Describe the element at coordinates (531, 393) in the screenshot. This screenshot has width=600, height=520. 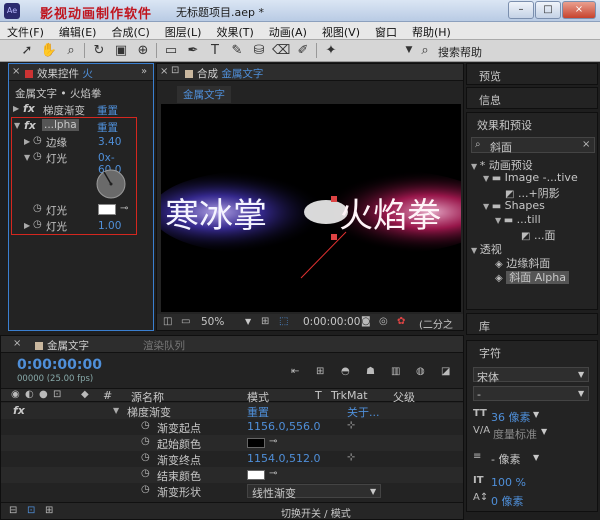
I see `font-style-select: - ▼` at that location.